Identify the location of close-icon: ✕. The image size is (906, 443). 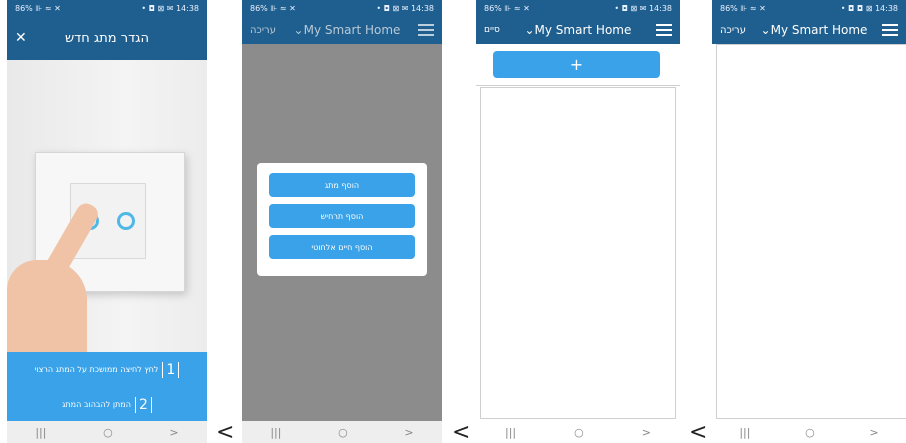
(21, 38).